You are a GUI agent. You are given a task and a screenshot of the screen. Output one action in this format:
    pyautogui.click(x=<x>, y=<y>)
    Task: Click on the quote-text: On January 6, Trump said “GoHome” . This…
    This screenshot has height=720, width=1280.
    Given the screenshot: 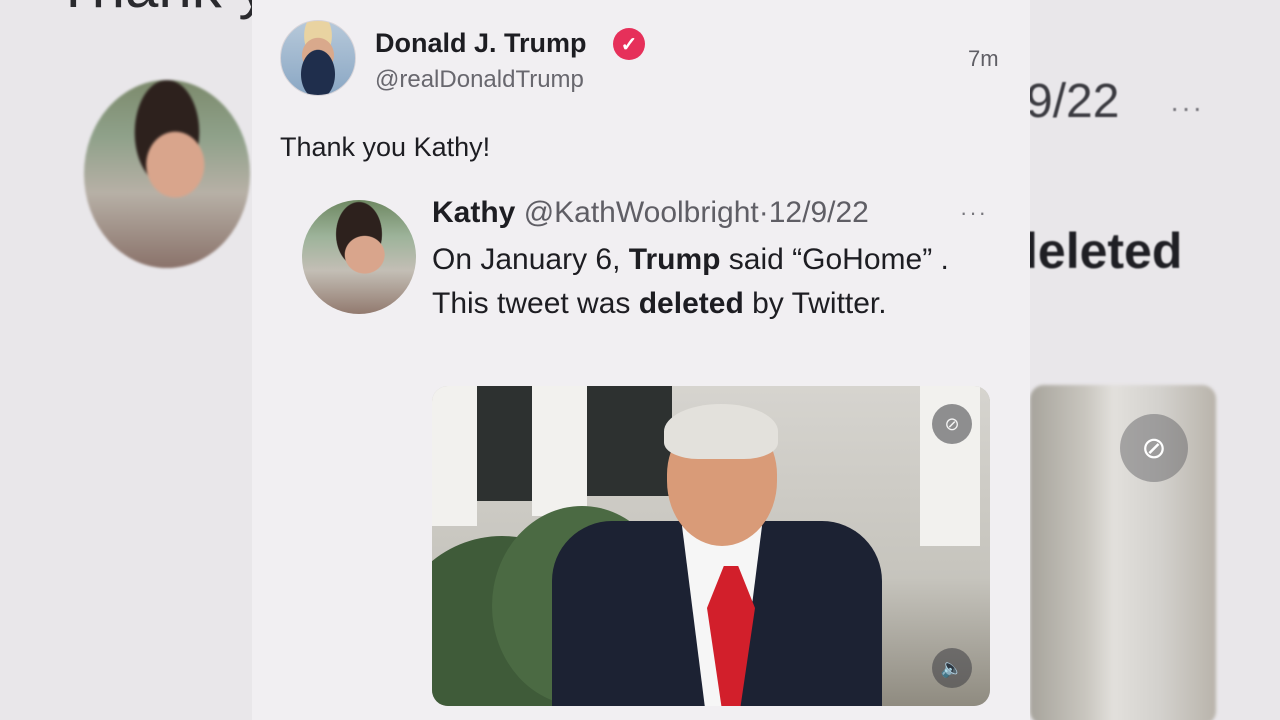 What is the action you would take?
    pyautogui.click(x=719, y=282)
    